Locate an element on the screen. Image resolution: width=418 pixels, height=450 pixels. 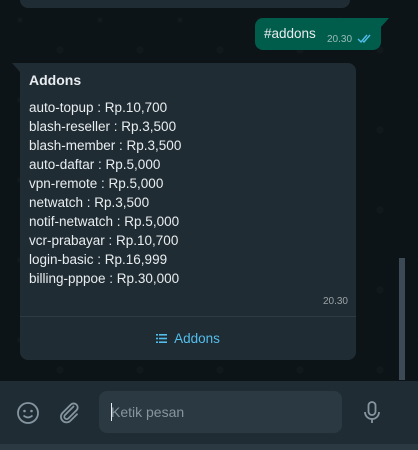
message-title: Addons is located at coordinates (55, 80).